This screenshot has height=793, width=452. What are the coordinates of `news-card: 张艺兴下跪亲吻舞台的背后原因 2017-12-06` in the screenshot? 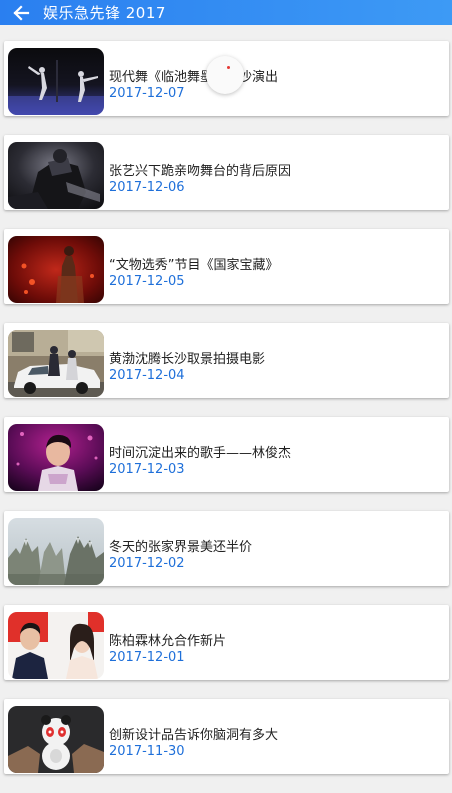 It's located at (226, 172).